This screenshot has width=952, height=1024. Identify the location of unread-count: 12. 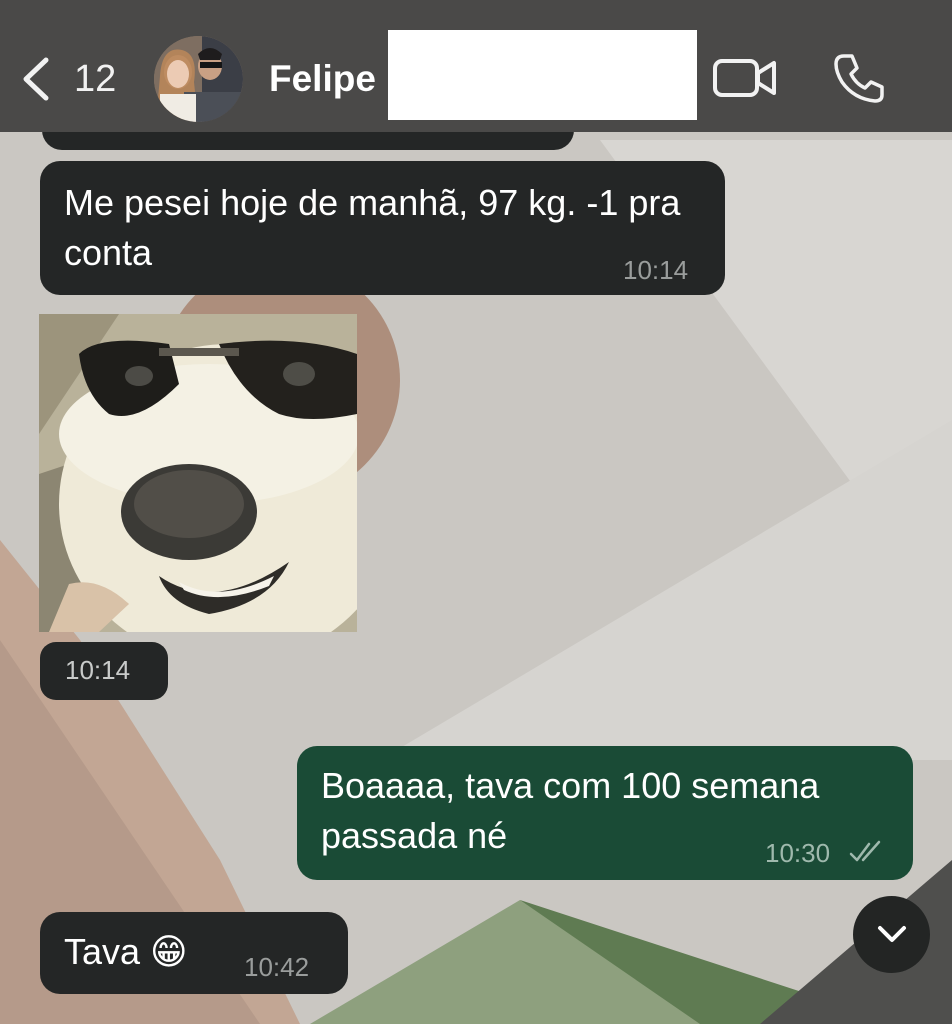
(95, 79).